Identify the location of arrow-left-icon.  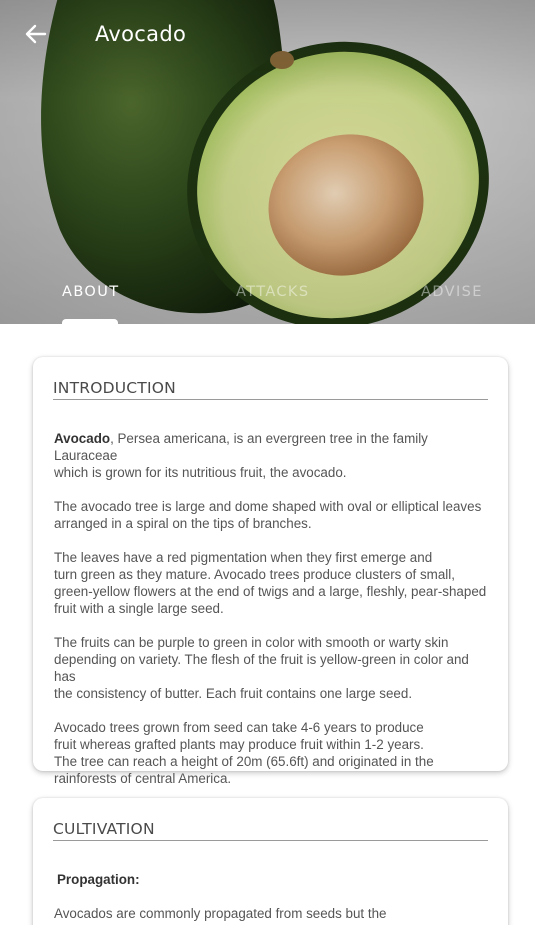
(36, 34).